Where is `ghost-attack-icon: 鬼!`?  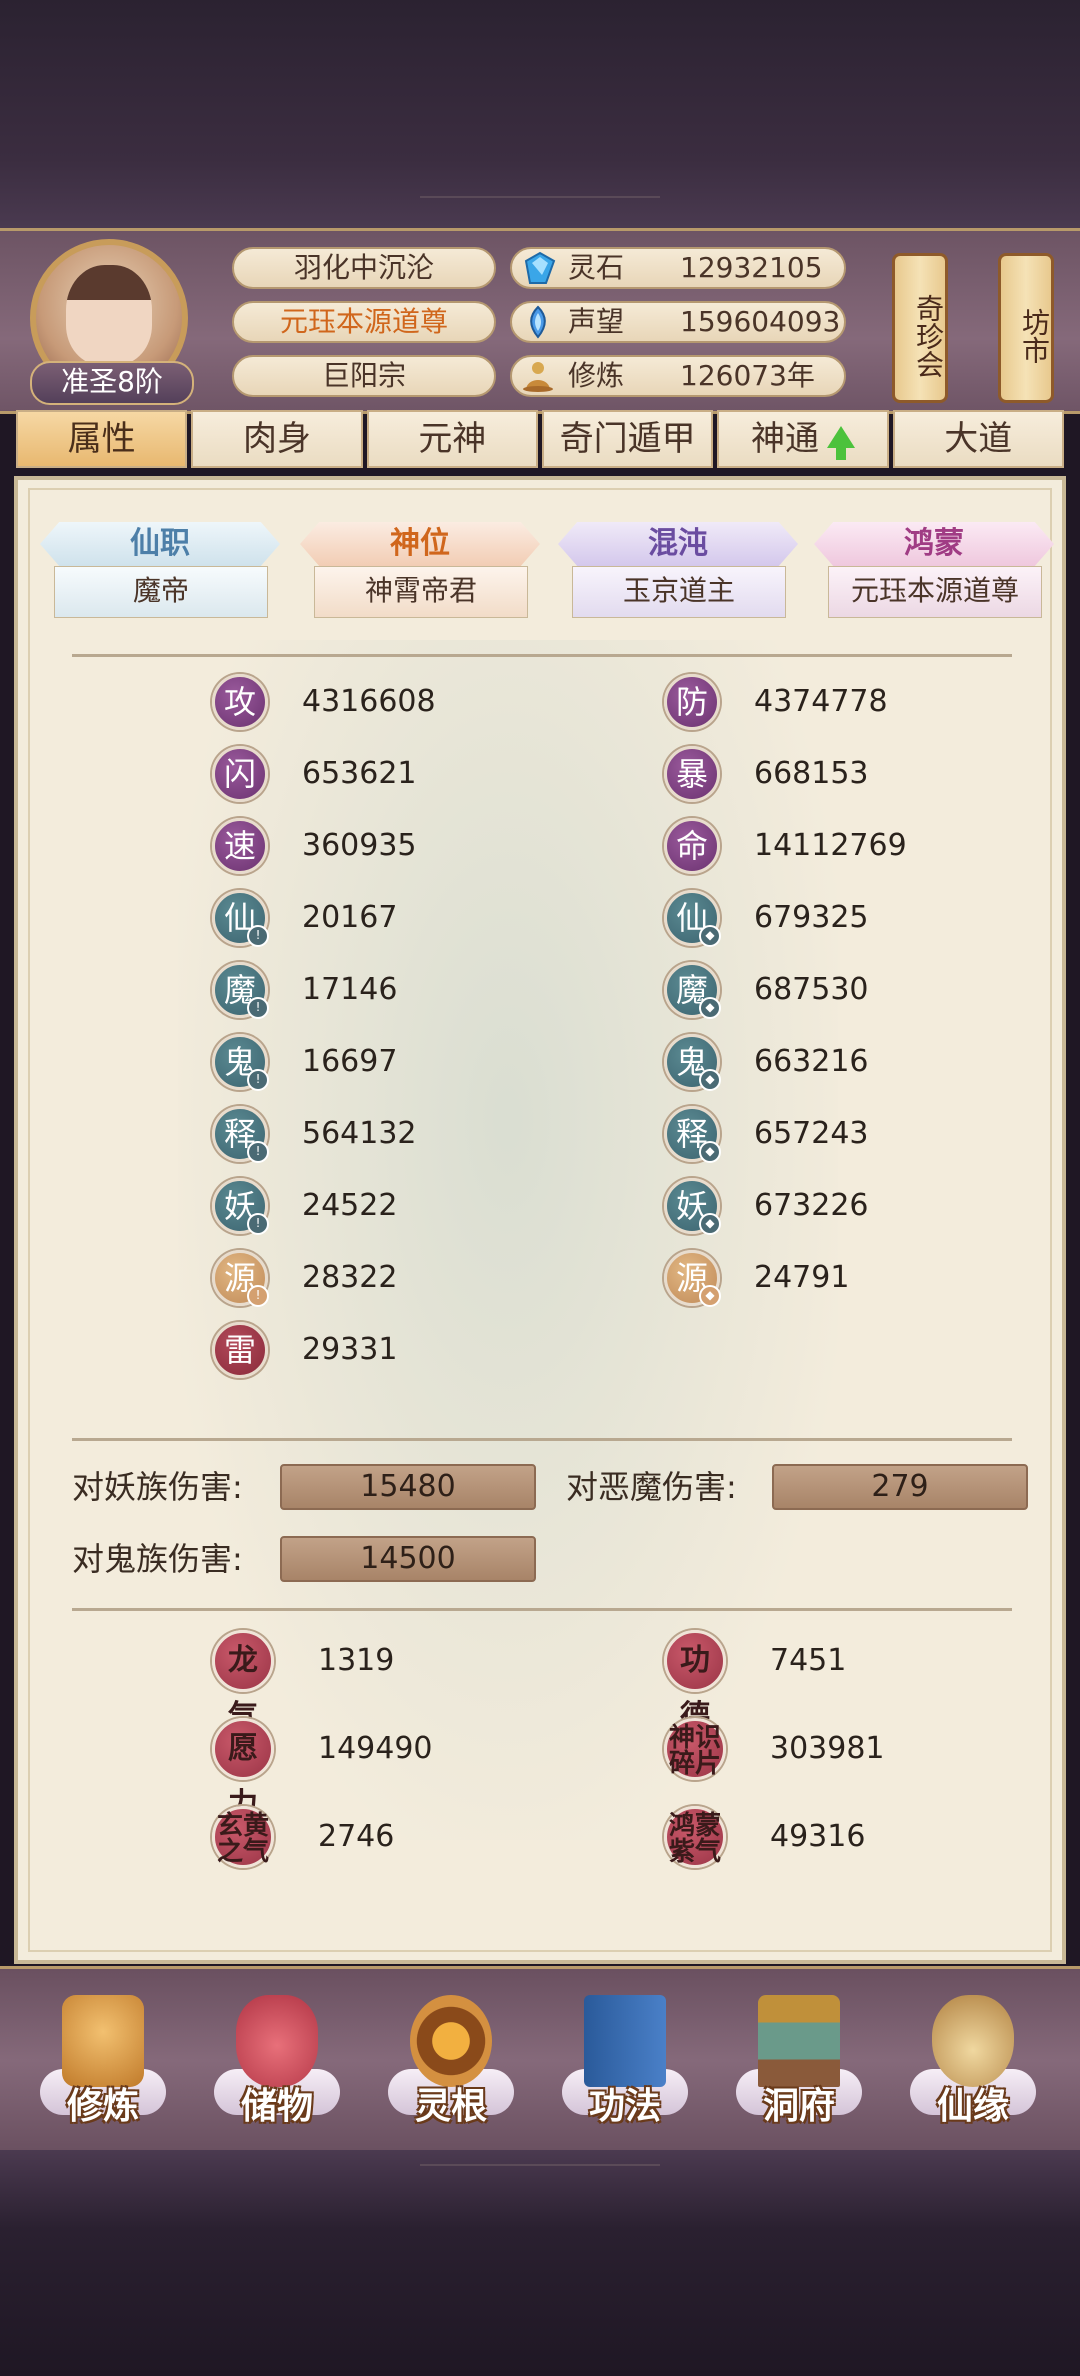
ghost-attack-icon: 鬼! is located at coordinates (240, 1062).